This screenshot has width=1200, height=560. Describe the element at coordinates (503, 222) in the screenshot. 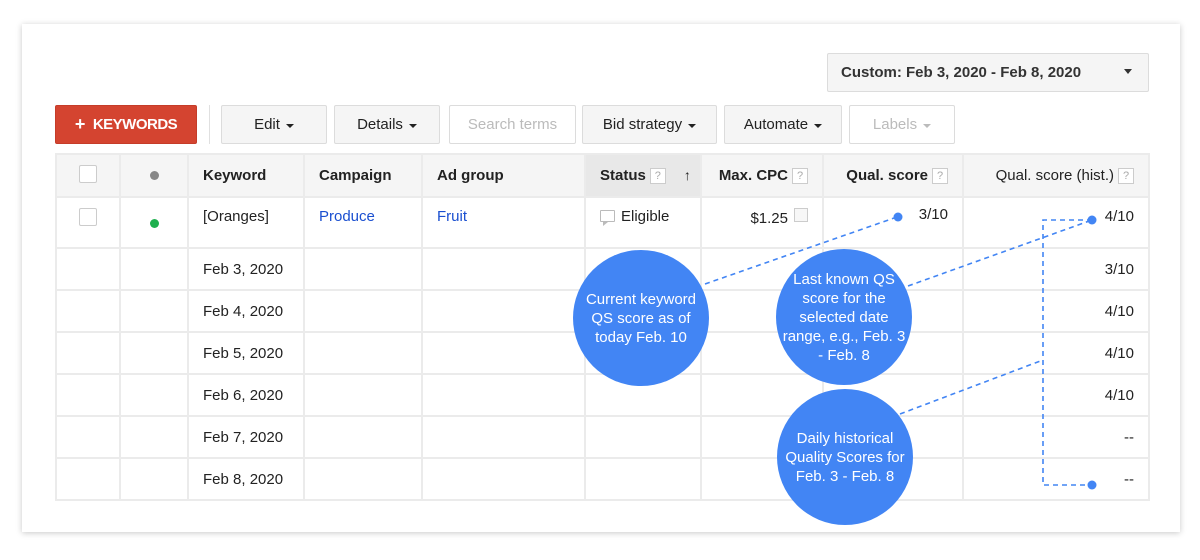

I see `ad-group-cell: Fruit` at that location.